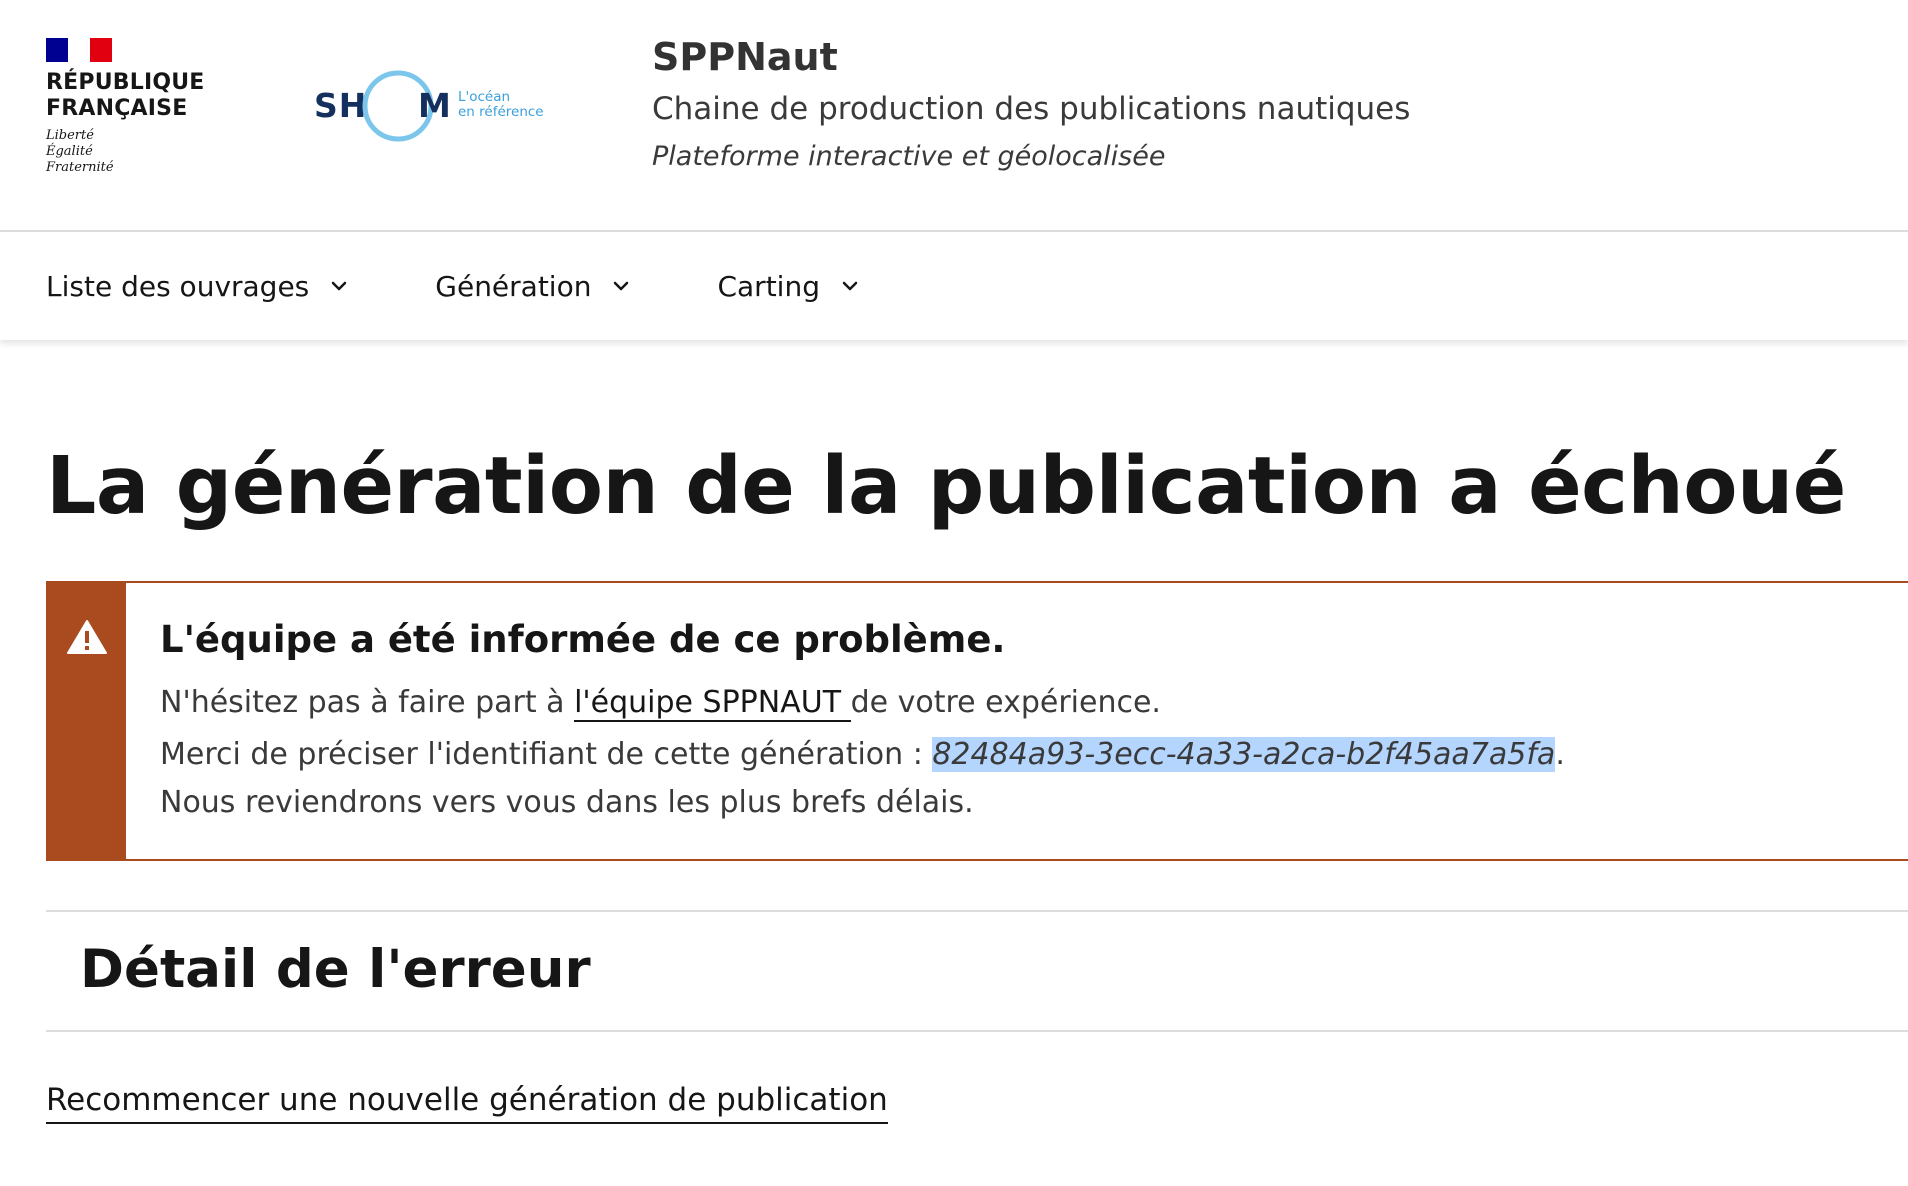 Image resolution: width=1908 pixels, height=1186 pixels. I want to click on alert-text: N'hésitez pas à faire part à, so click(367, 702).